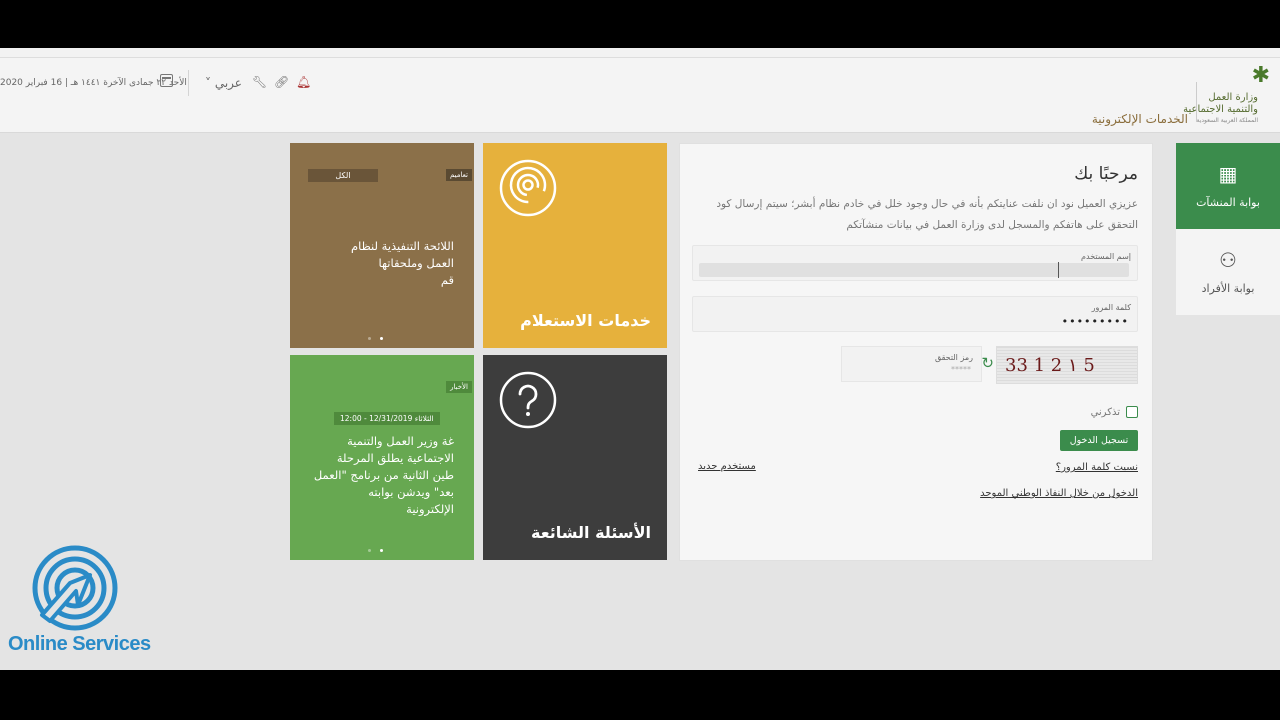  I want to click on forgot-password-link: نسيت كلمة المرور؟, so click(1097, 467).